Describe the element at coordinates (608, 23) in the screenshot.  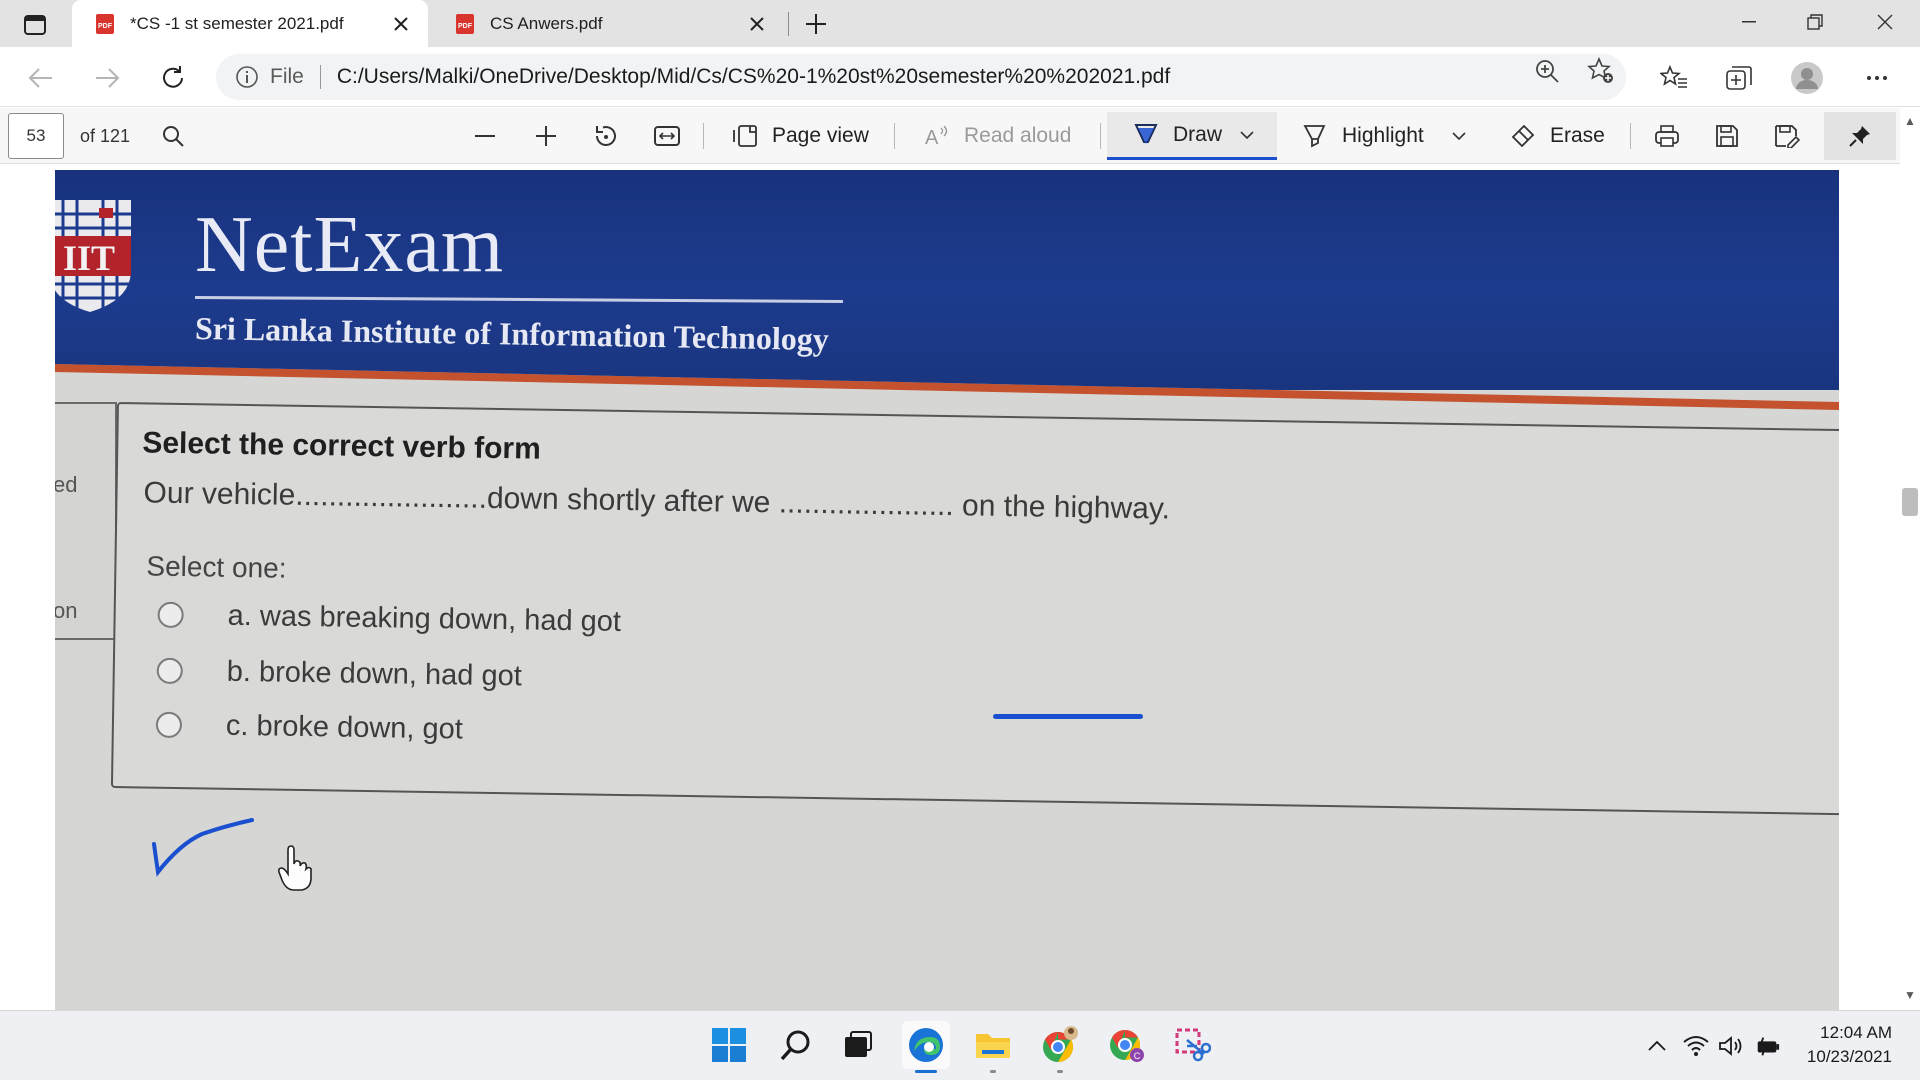
I see `tab-cs-answers: PDF CS Anwers.pdf` at that location.